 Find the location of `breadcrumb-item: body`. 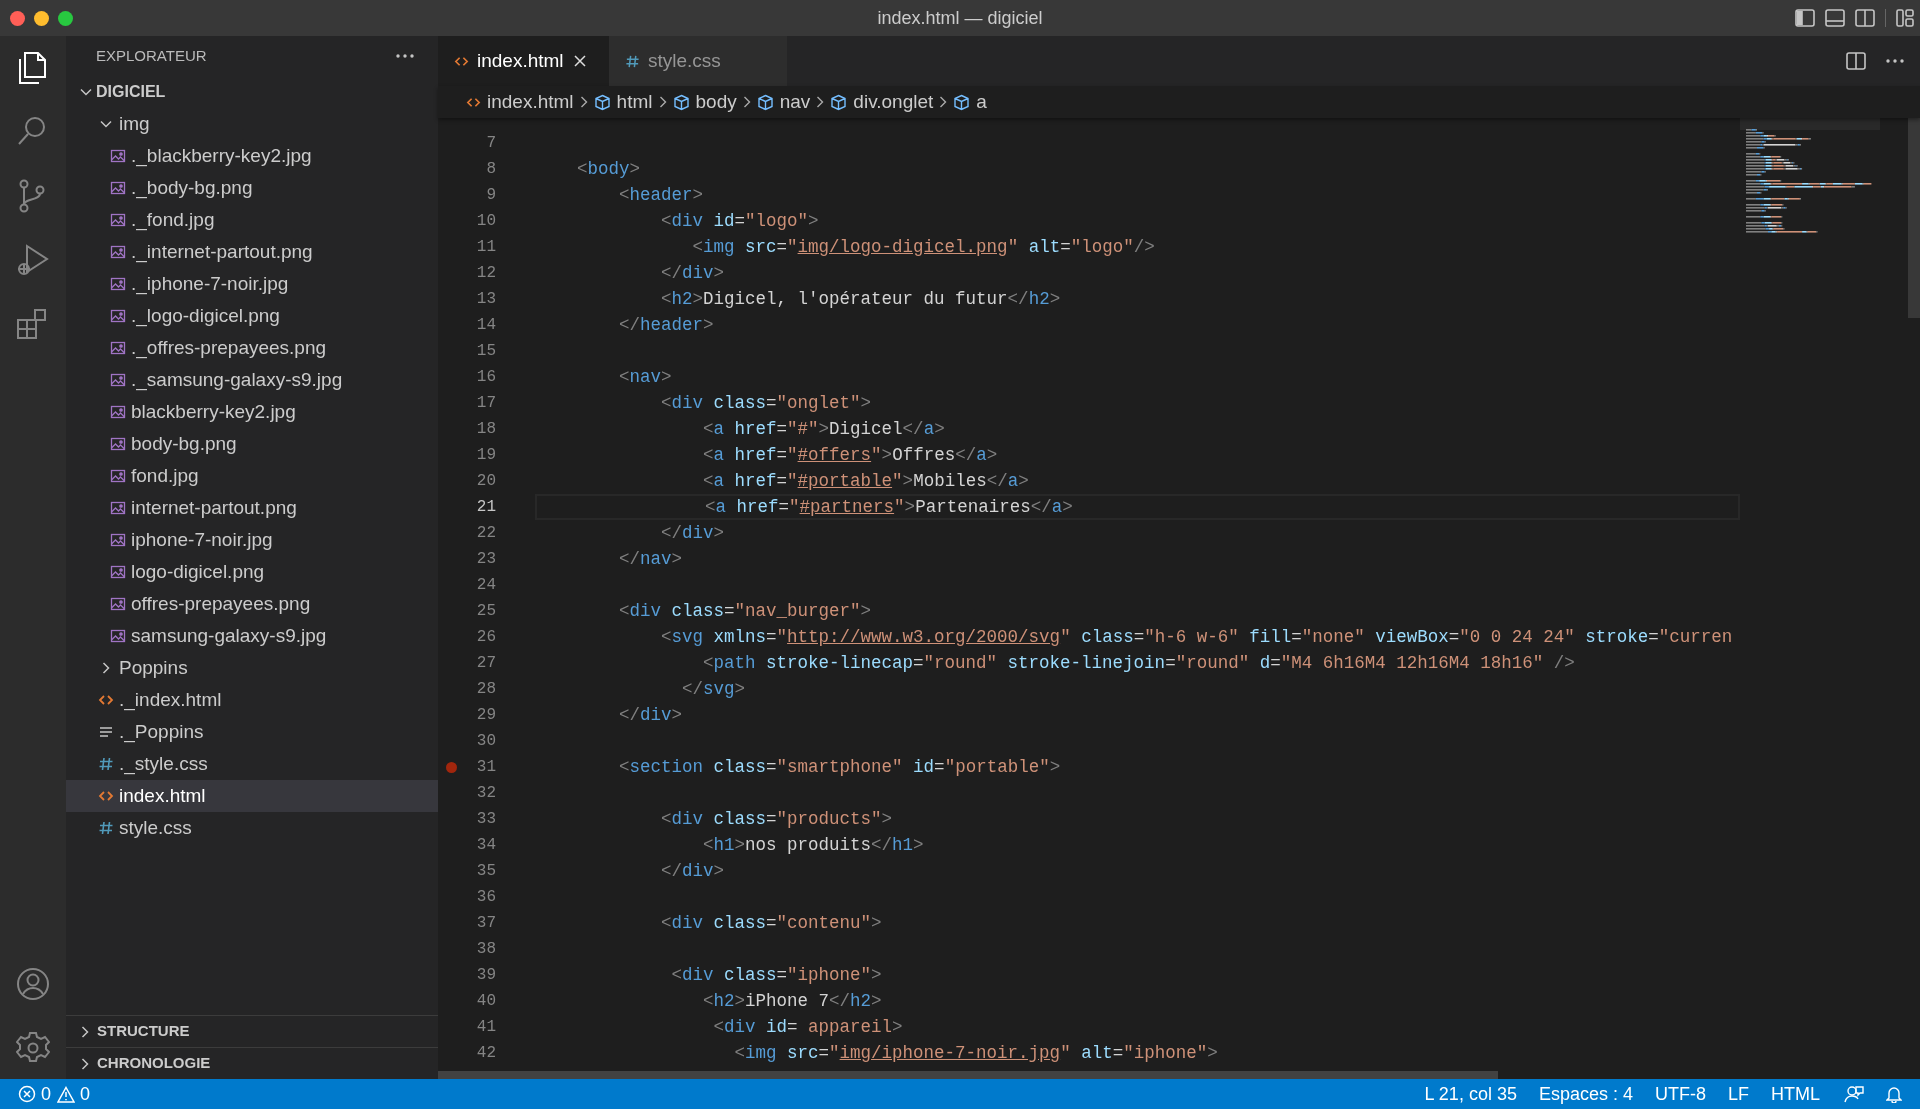

breadcrumb-item: body is located at coordinates (704, 102).